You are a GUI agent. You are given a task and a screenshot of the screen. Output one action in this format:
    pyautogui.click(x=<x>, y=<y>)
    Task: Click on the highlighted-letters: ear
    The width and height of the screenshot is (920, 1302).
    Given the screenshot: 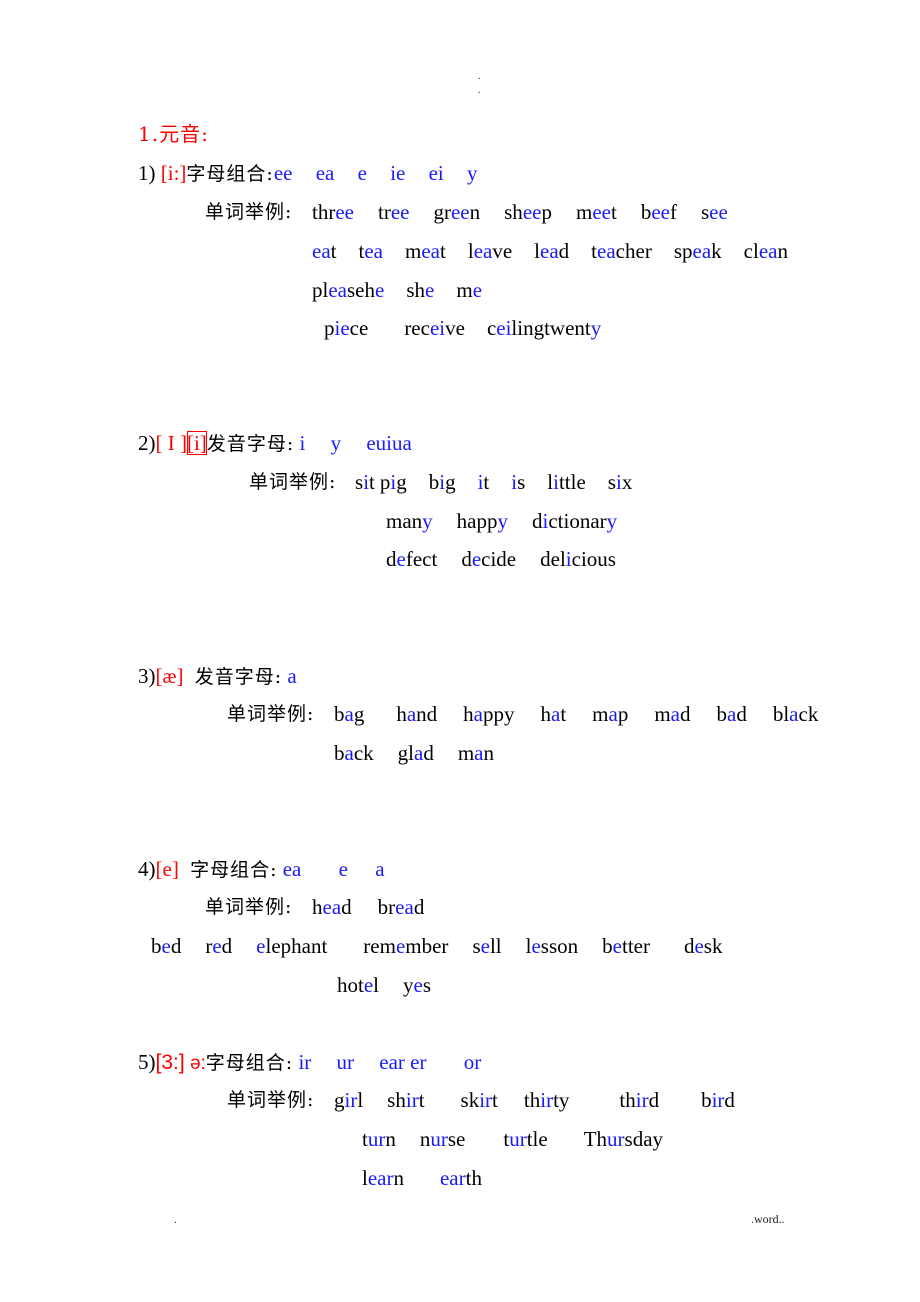 What is the action you would take?
    pyautogui.click(x=380, y=1178)
    